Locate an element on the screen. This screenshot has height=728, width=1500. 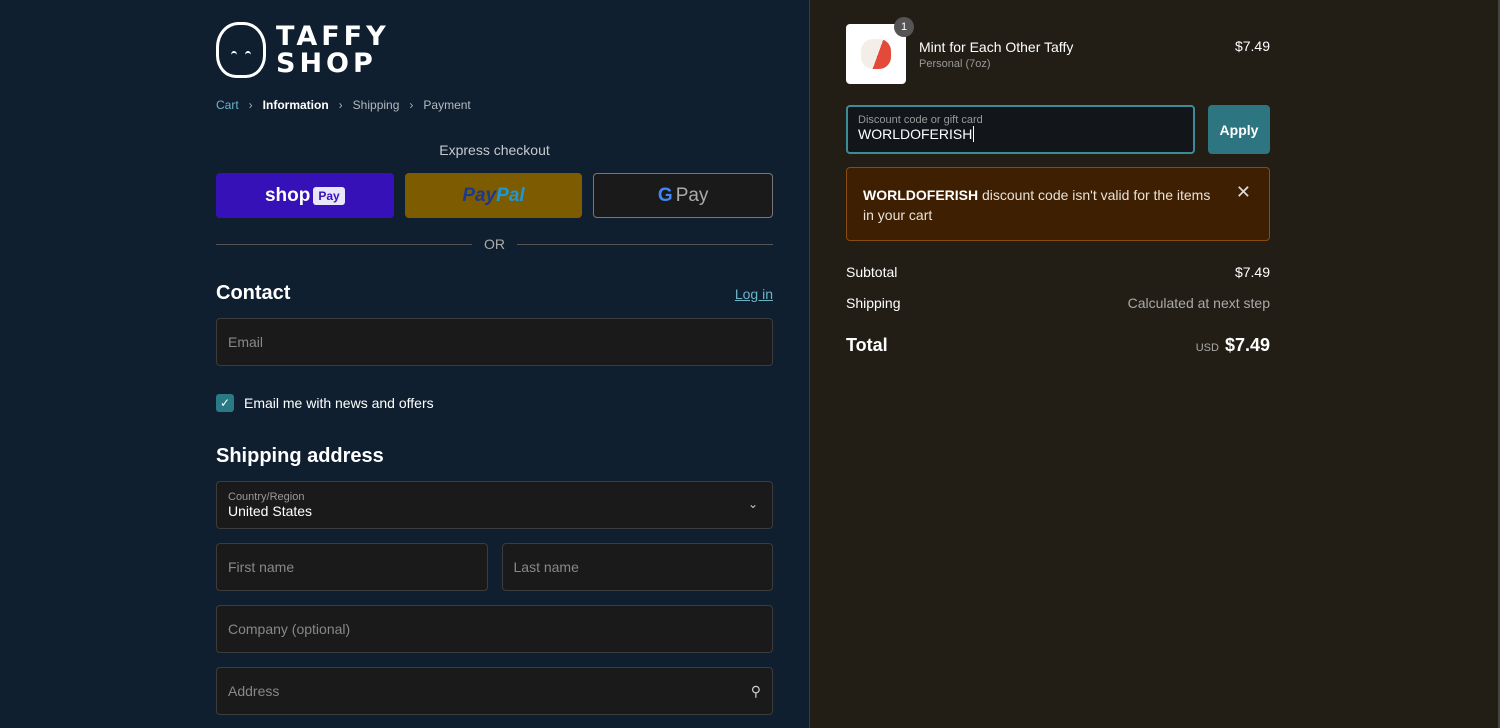
google-g-icon: G is located at coordinates (665, 195).